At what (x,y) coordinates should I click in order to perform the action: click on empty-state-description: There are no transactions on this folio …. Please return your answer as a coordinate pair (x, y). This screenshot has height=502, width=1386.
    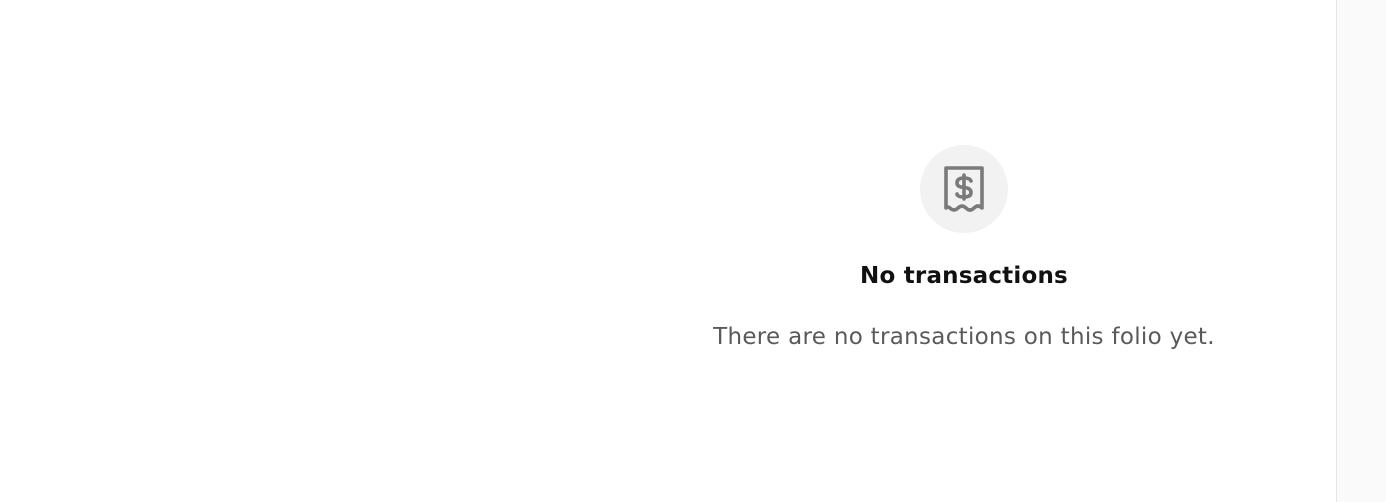
    Looking at the image, I should click on (964, 337).